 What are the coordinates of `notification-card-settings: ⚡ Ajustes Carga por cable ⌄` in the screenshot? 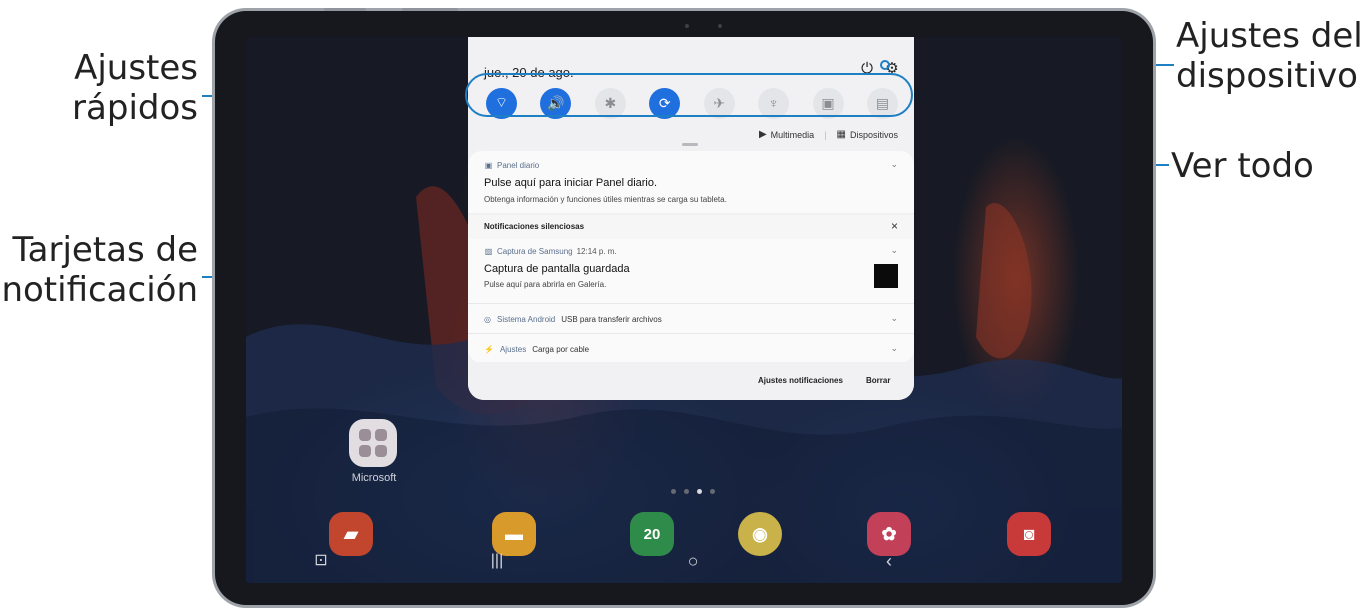 It's located at (691, 348).